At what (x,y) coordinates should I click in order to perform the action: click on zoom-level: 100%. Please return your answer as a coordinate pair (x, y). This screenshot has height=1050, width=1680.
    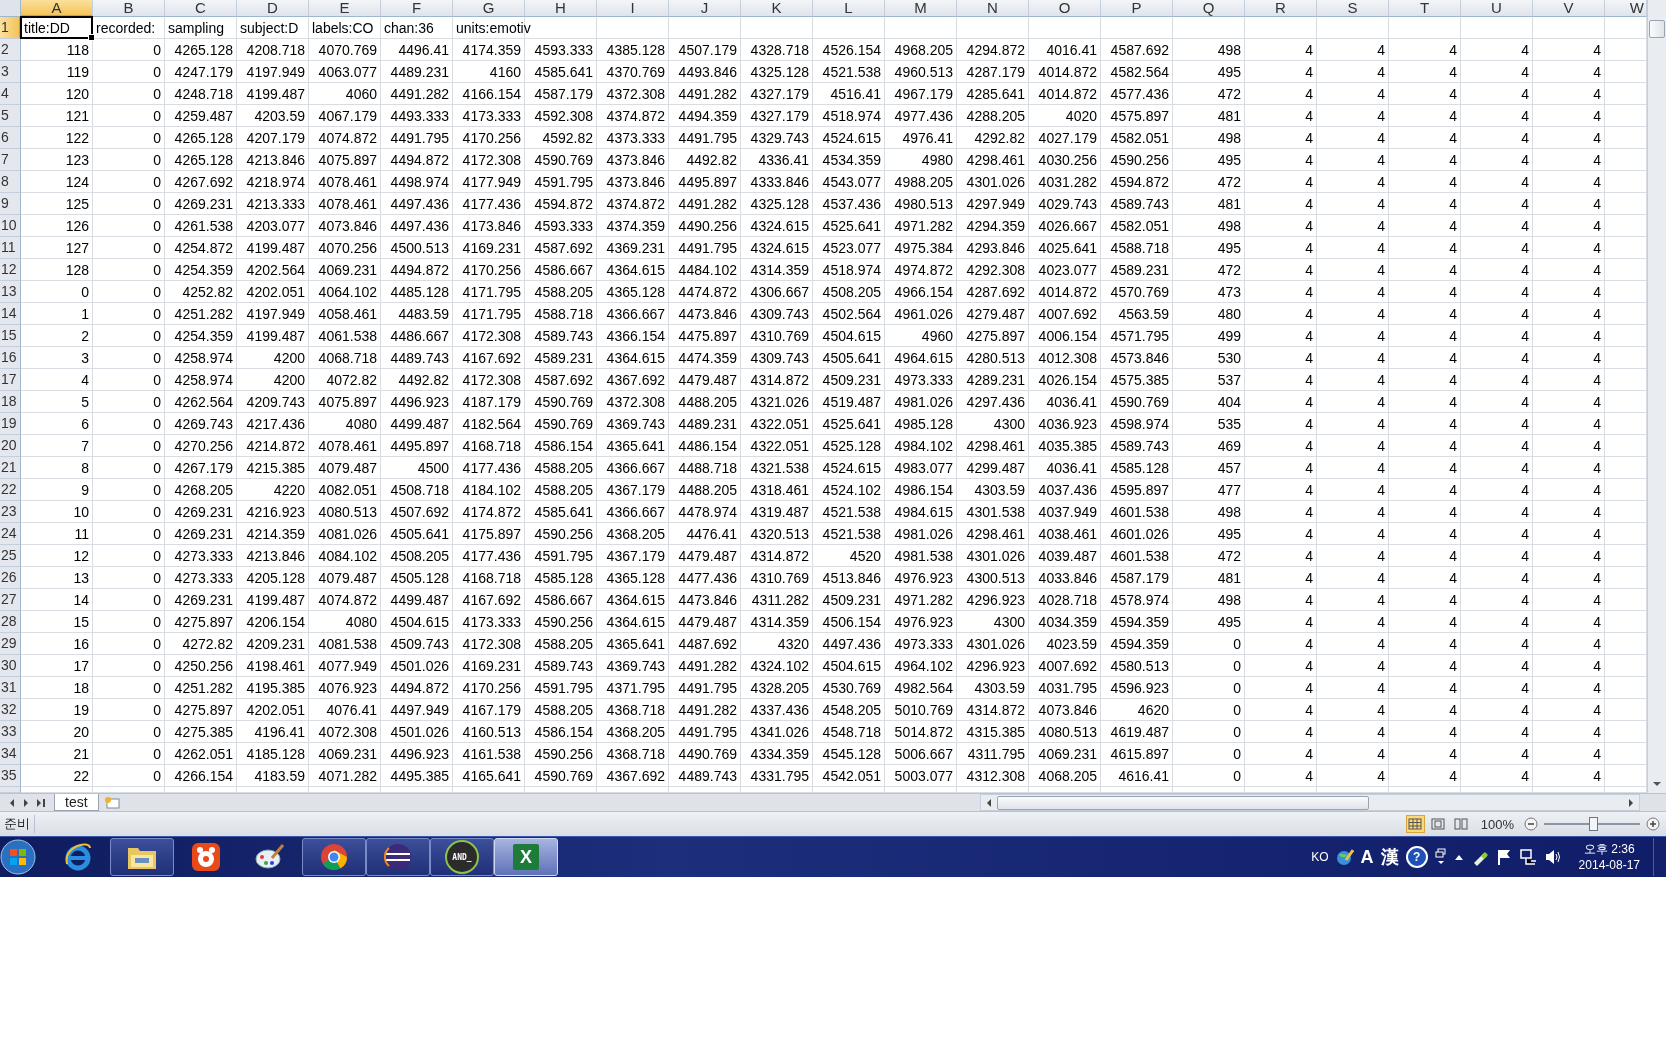
    Looking at the image, I should click on (1497, 824).